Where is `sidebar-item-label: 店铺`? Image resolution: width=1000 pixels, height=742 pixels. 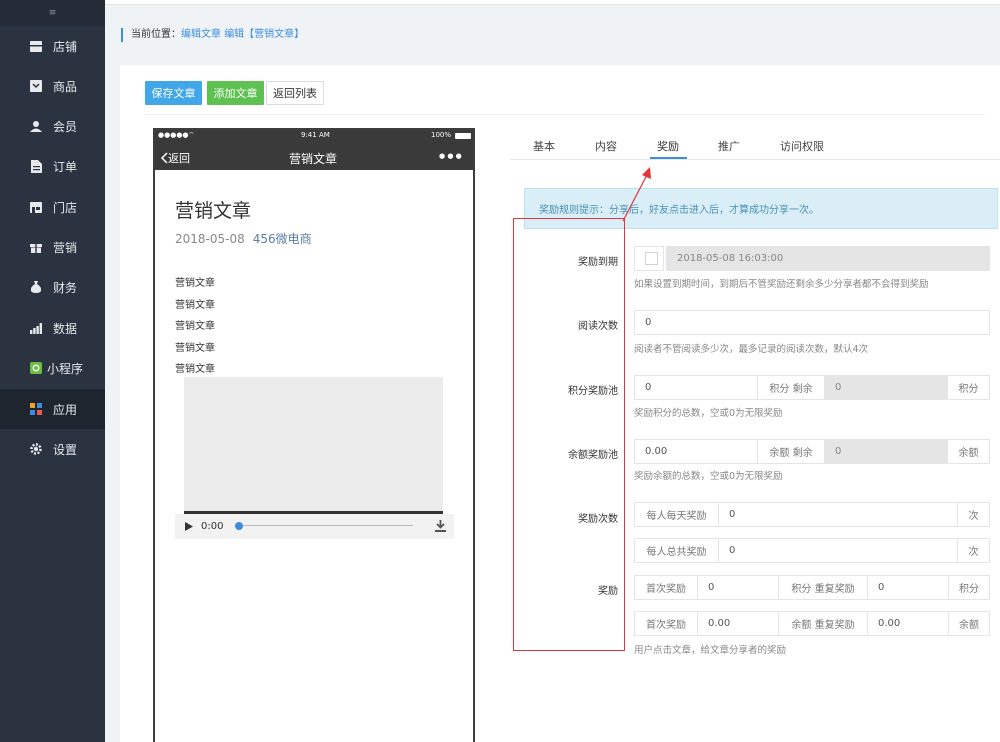 sidebar-item-label: 店铺 is located at coordinates (65, 46).